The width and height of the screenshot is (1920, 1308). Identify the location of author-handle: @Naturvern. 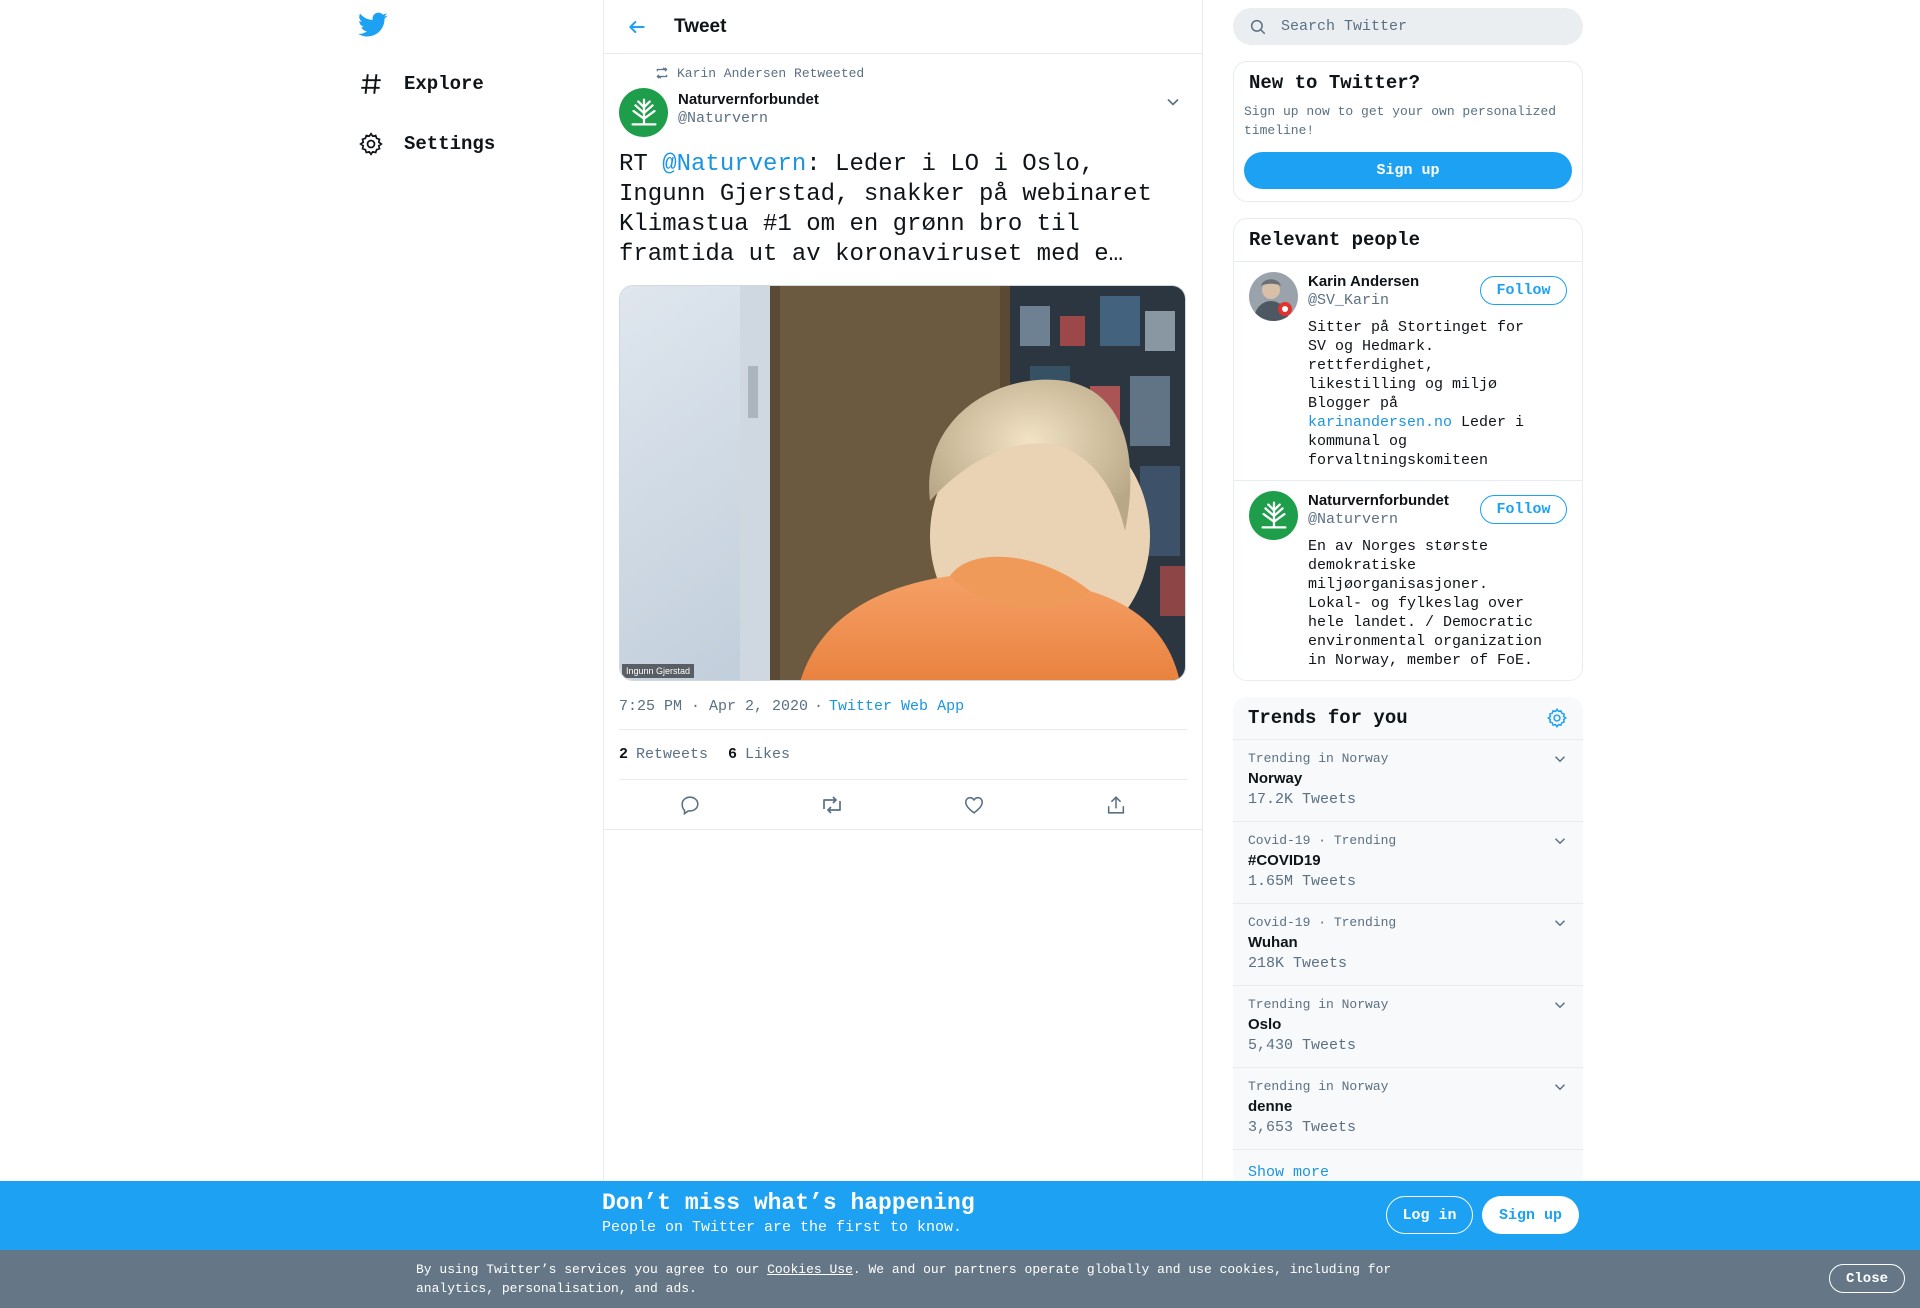
(748, 118).